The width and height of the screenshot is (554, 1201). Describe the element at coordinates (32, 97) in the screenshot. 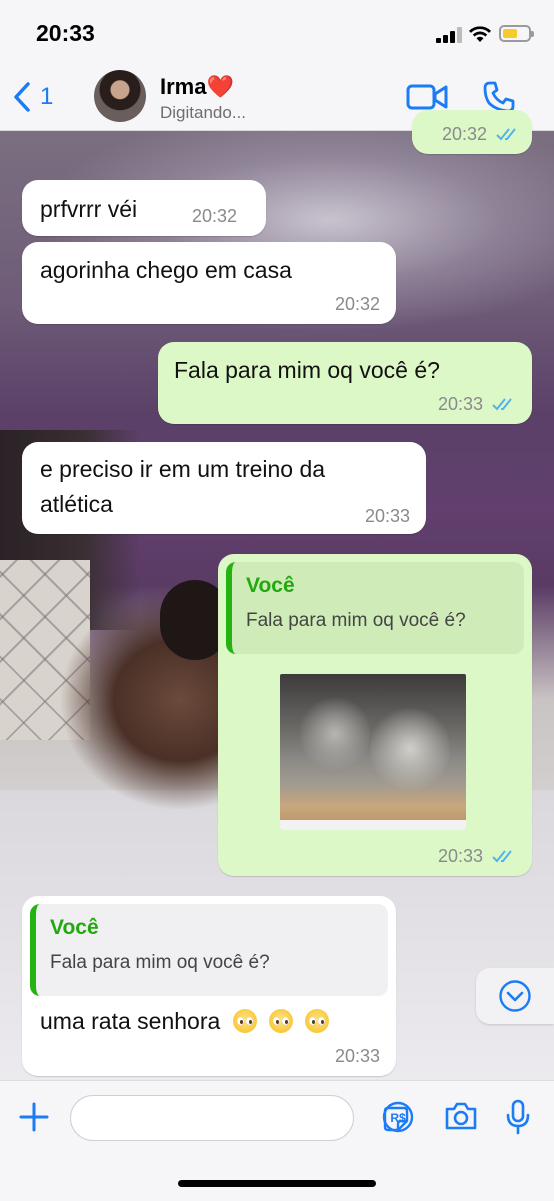

I see `back-button: 1` at that location.